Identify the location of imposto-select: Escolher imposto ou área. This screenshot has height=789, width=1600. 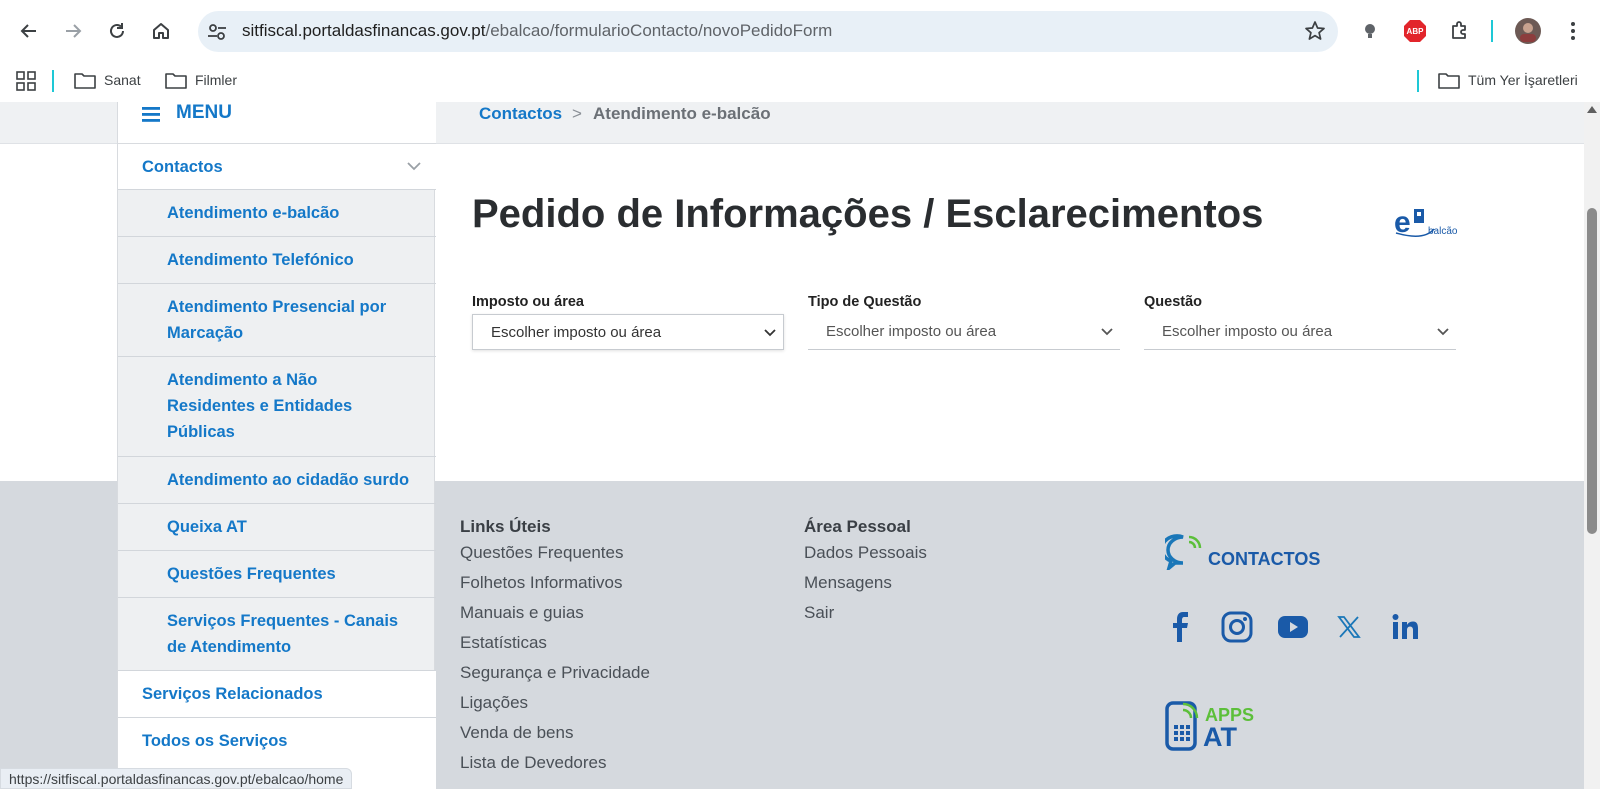
(628, 332).